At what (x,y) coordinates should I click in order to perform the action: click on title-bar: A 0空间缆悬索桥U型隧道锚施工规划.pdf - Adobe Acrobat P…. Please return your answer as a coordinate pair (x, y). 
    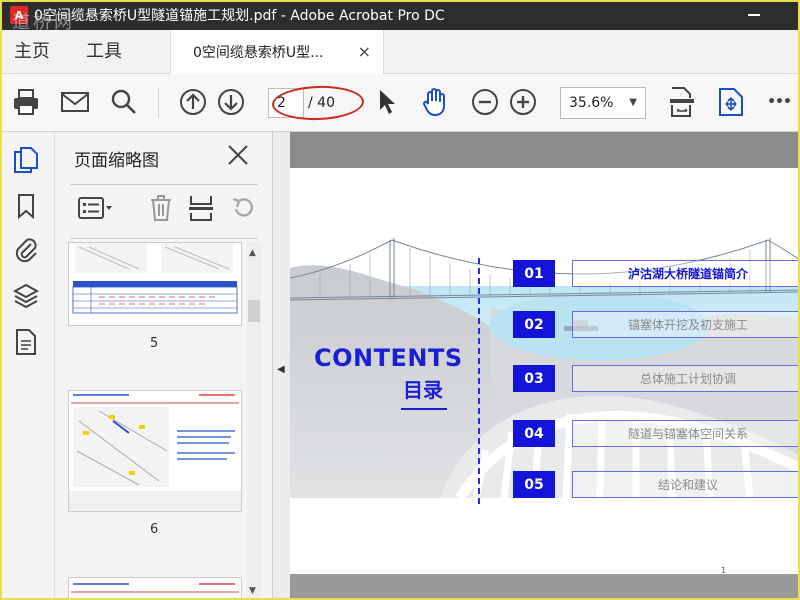
    Looking at the image, I should click on (400, 15).